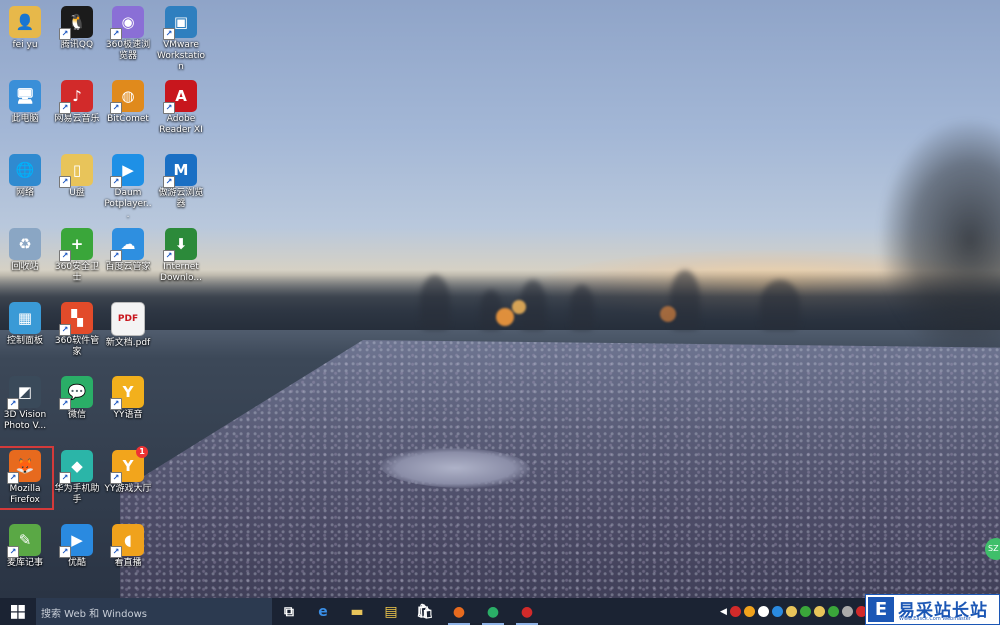  I want to click on maiku-notes-icon: ✎ ↗, so click(24, 541).